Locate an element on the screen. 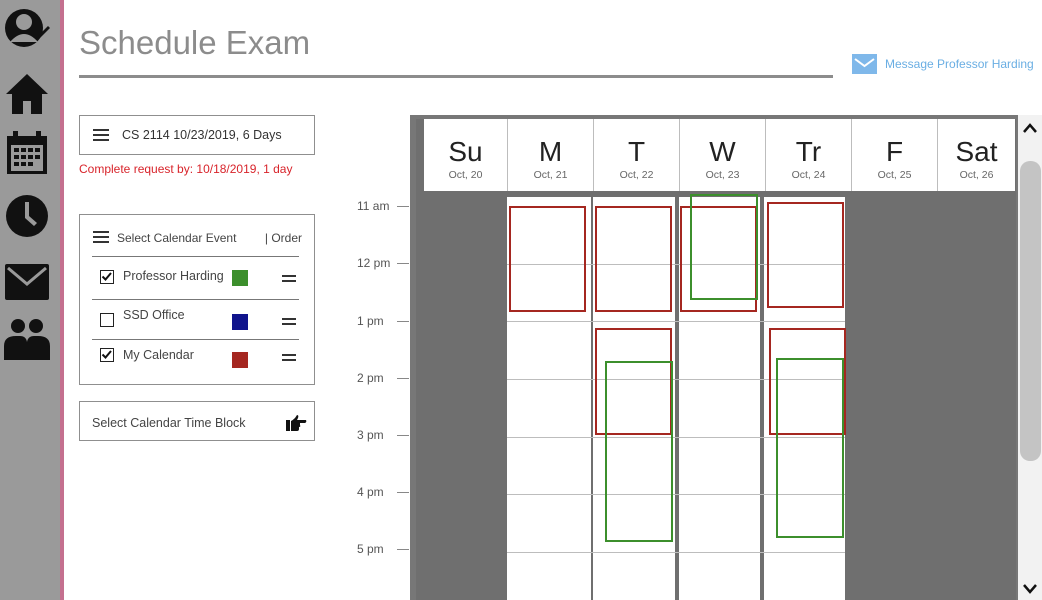  day-header-monday: M Oct, 21 is located at coordinates (550, 155).